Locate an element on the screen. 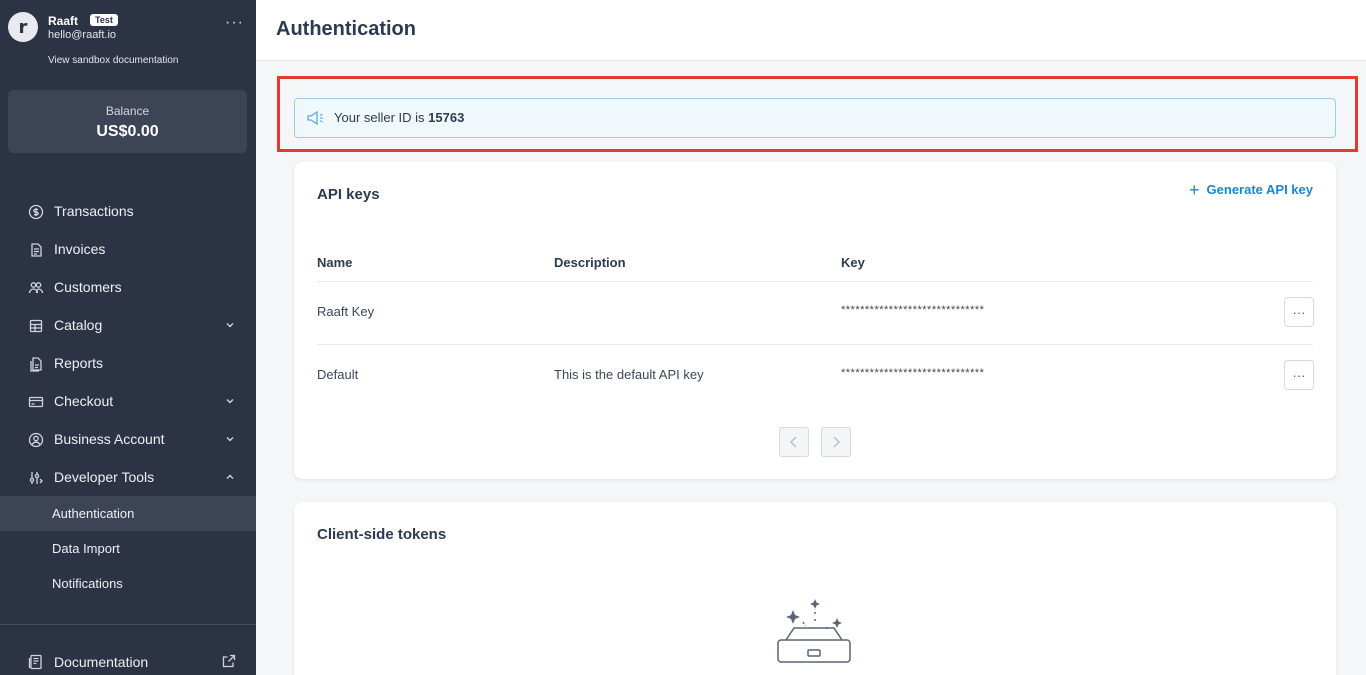 This screenshot has width=1366, height=675. pagination-next-button is located at coordinates (836, 442).